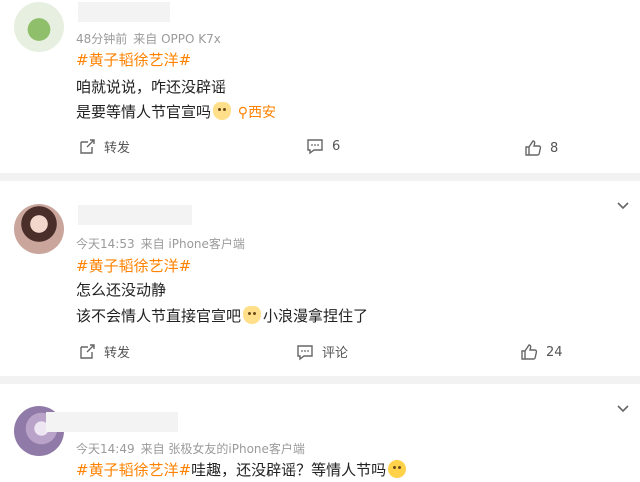 This screenshot has height=482, width=640. I want to click on comment-text: 哇趣，还没辟谣？等情人节吗, so click(289, 470).